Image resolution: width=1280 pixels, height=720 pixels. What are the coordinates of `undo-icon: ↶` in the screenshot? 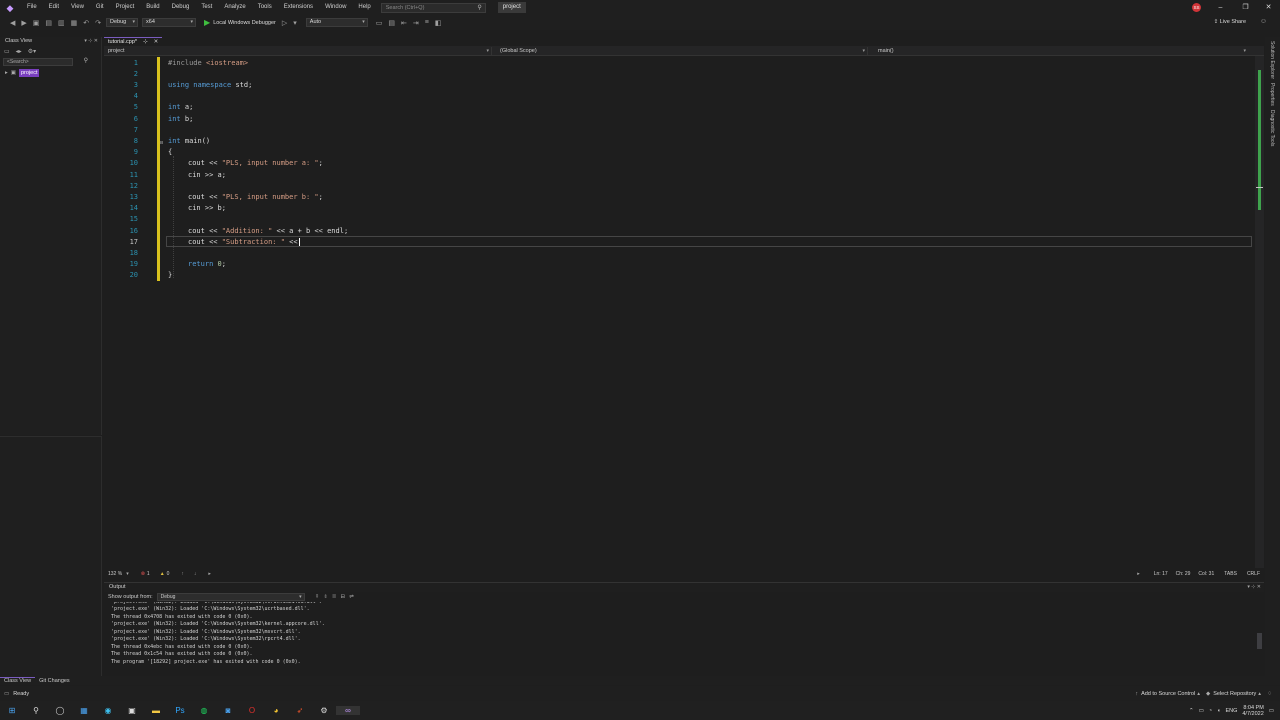 It's located at (86, 23).